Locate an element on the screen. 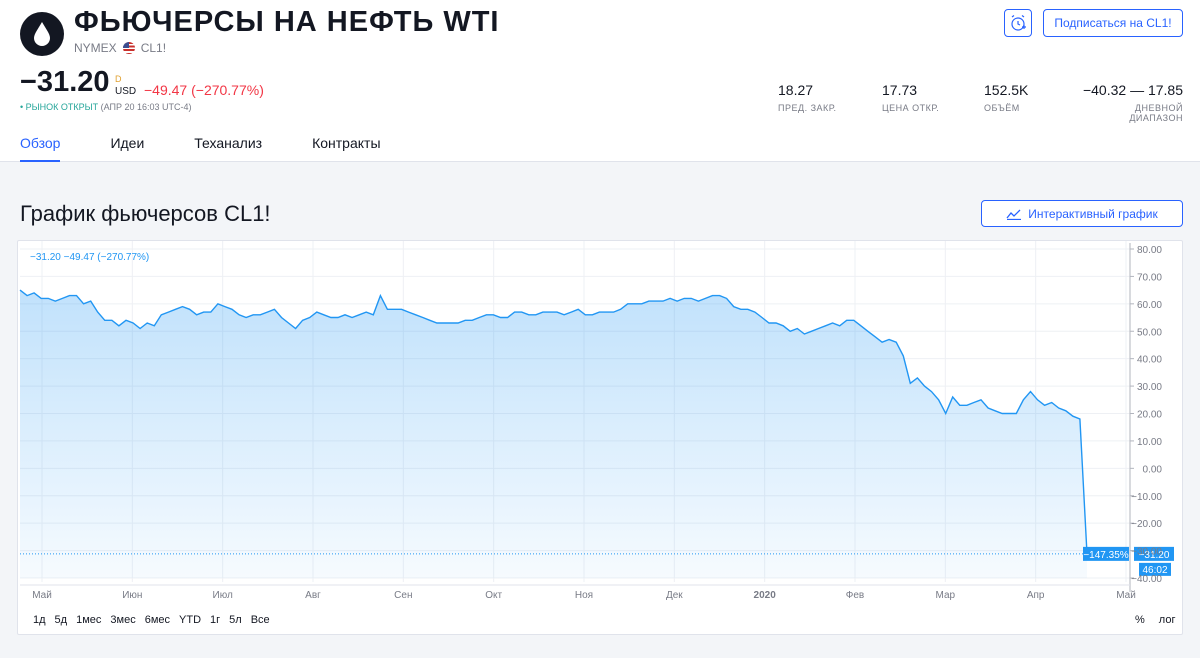 The image size is (1200, 658). last-price: −31.20 is located at coordinates (65, 82).